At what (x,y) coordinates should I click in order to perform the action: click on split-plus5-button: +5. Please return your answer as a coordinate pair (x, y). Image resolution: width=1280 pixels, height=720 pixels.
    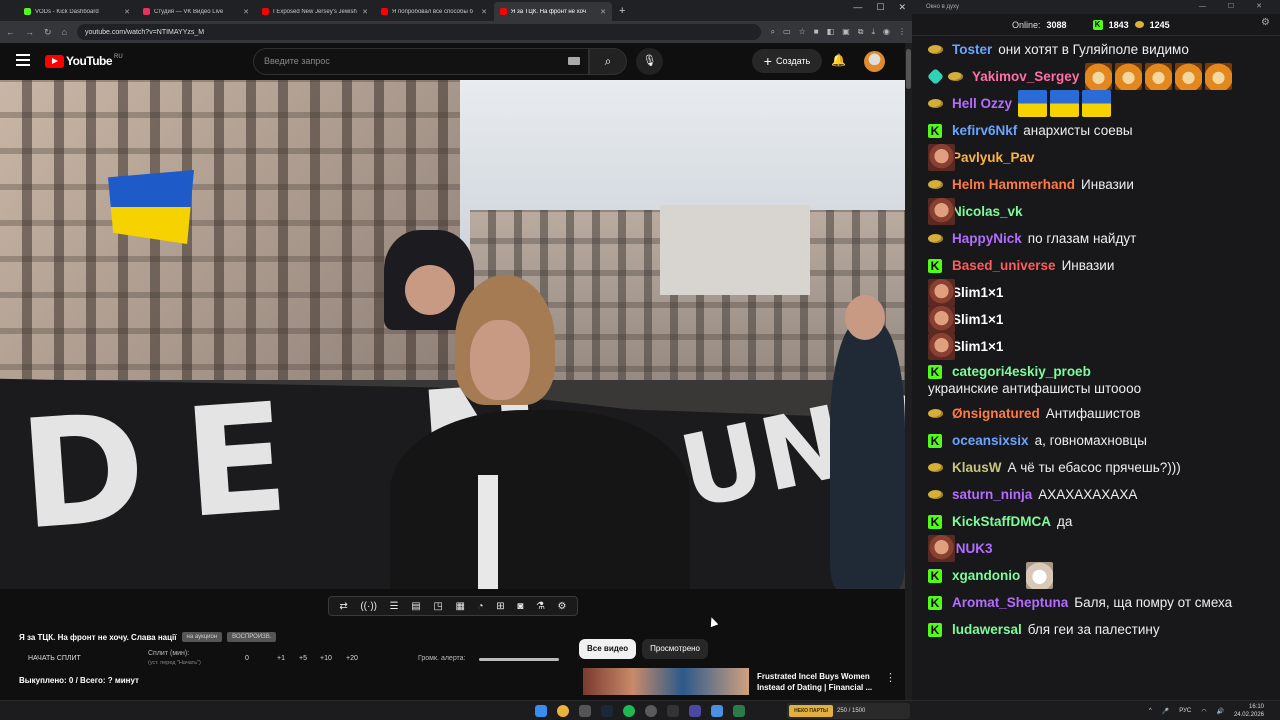
    Looking at the image, I should click on (303, 658).